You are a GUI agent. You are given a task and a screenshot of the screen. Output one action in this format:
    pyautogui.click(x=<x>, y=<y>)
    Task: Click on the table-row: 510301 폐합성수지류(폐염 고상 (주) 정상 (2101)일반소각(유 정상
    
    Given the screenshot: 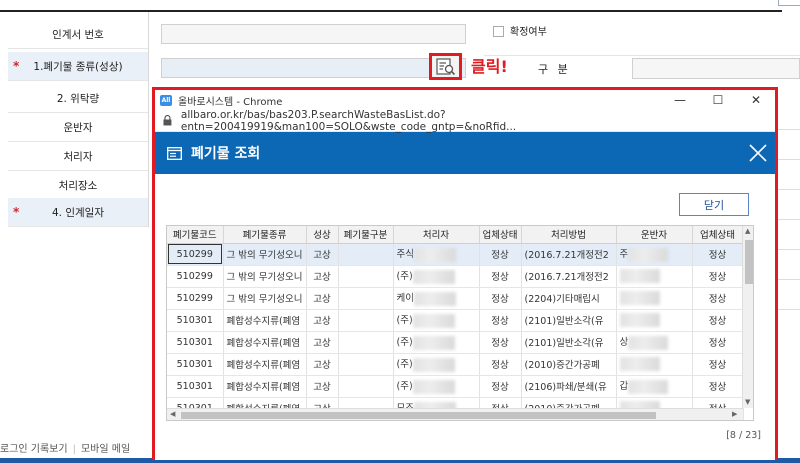 What is the action you would take?
    pyautogui.click(x=455, y=320)
    